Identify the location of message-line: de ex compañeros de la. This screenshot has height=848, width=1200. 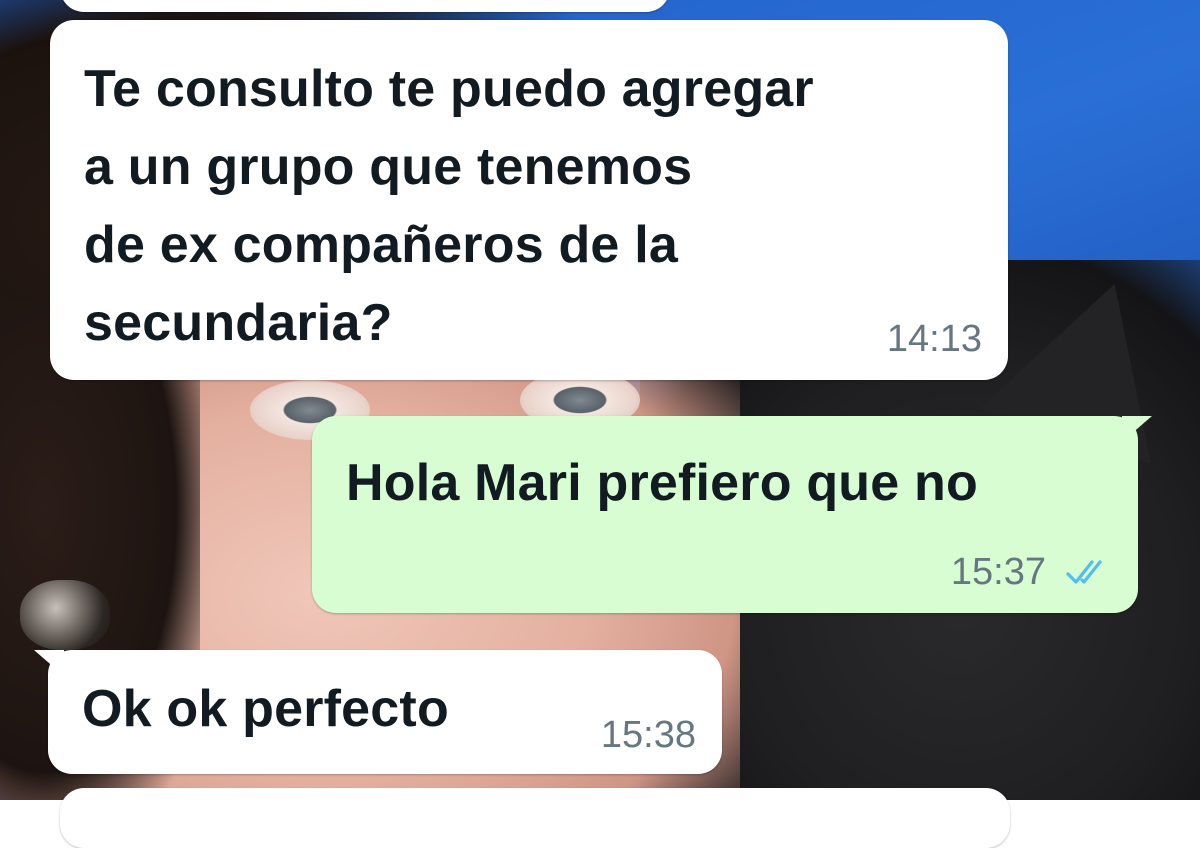
(381, 245).